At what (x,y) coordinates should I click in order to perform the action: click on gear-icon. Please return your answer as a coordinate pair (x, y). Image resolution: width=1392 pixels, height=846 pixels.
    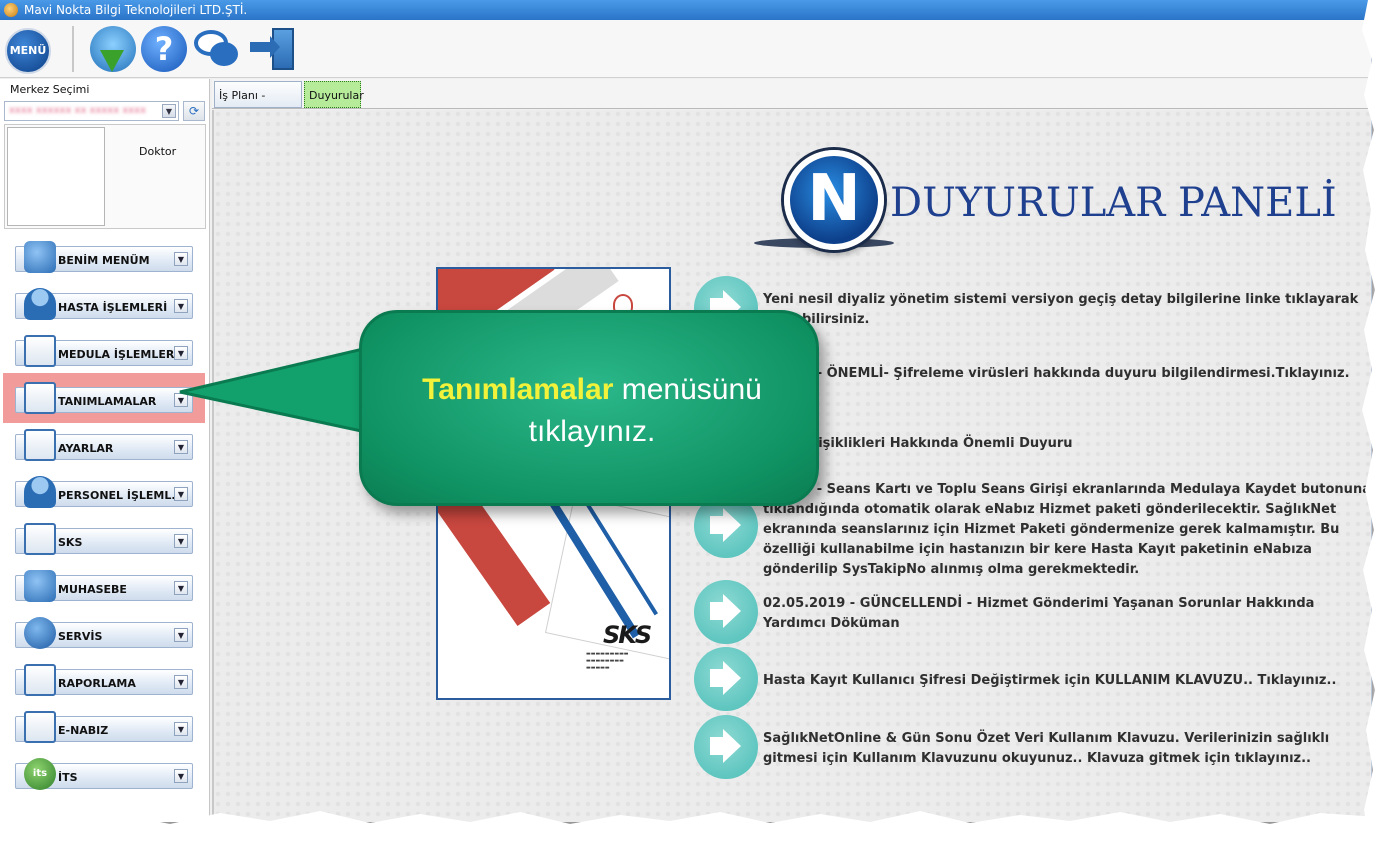
    Looking at the image, I should click on (40, 633).